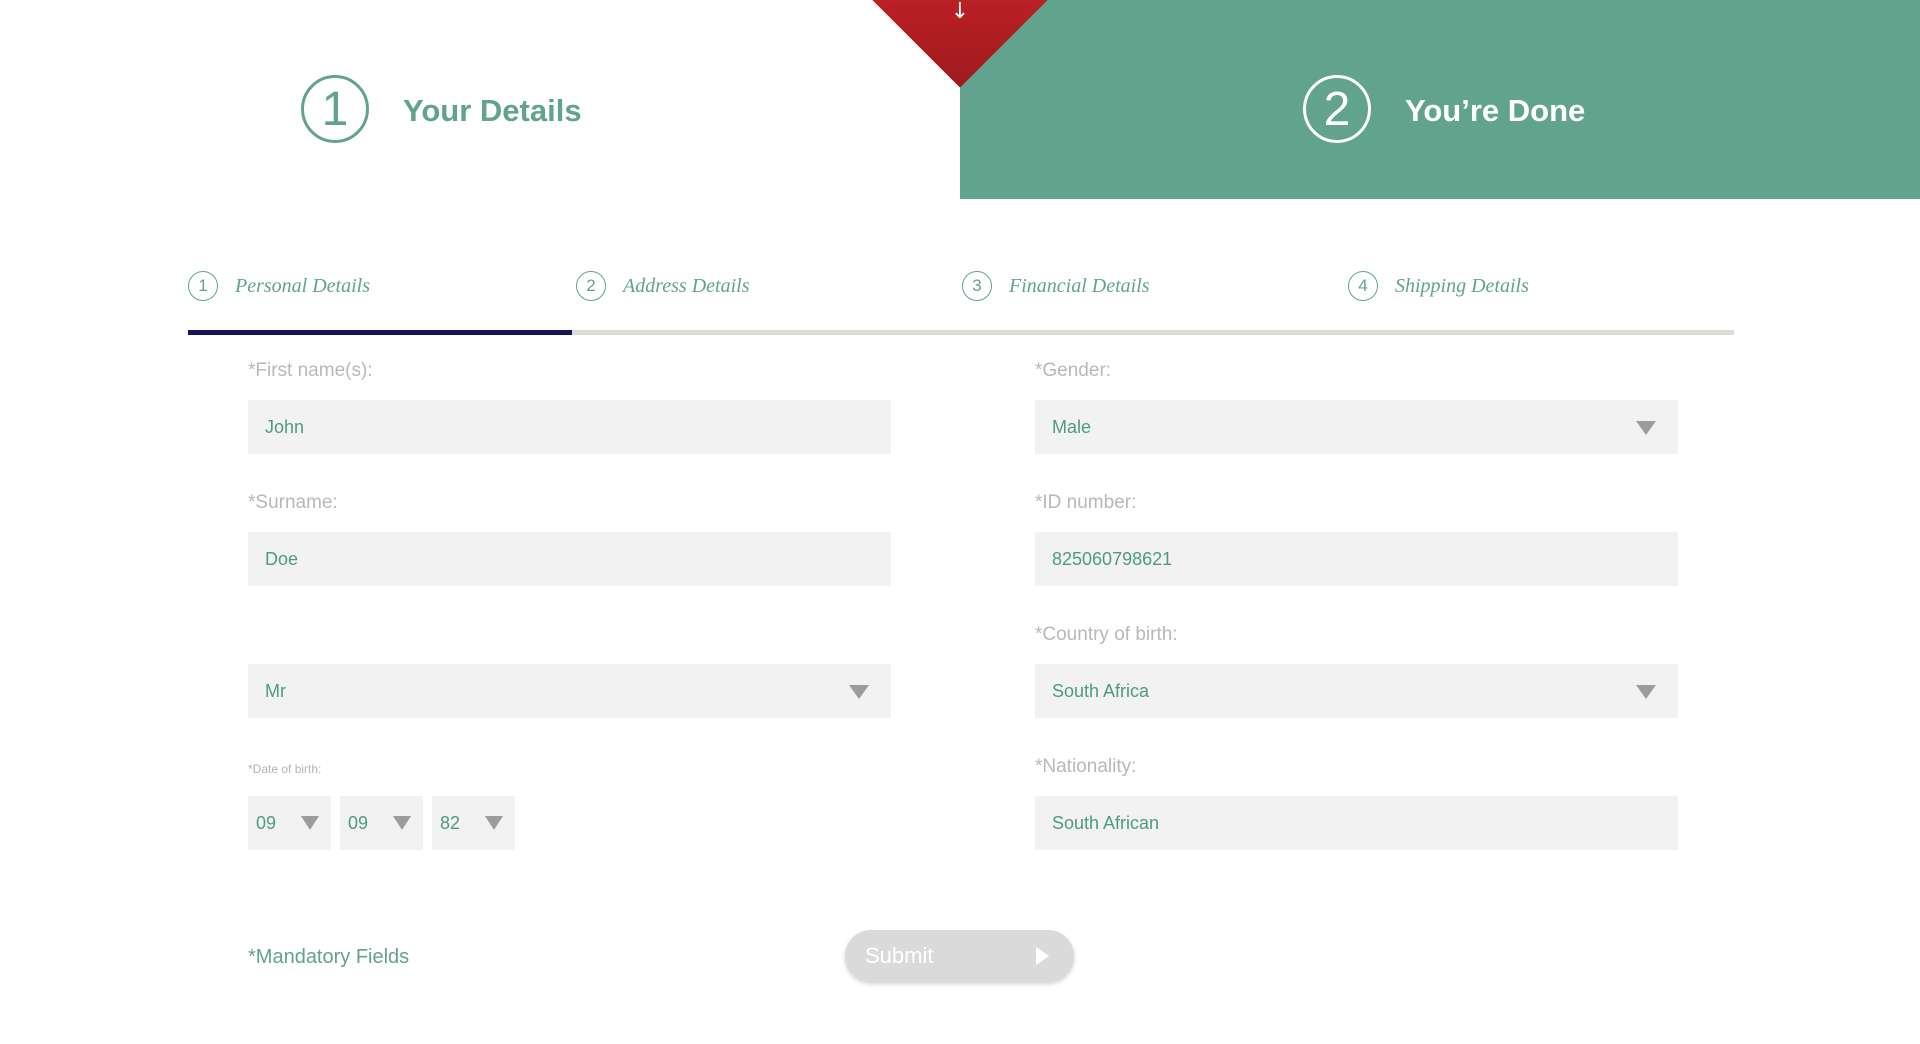 The height and width of the screenshot is (1044, 1920). Describe the element at coordinates (450, 822) in the screenshot. I see `dob-year-value: 82` at that location.